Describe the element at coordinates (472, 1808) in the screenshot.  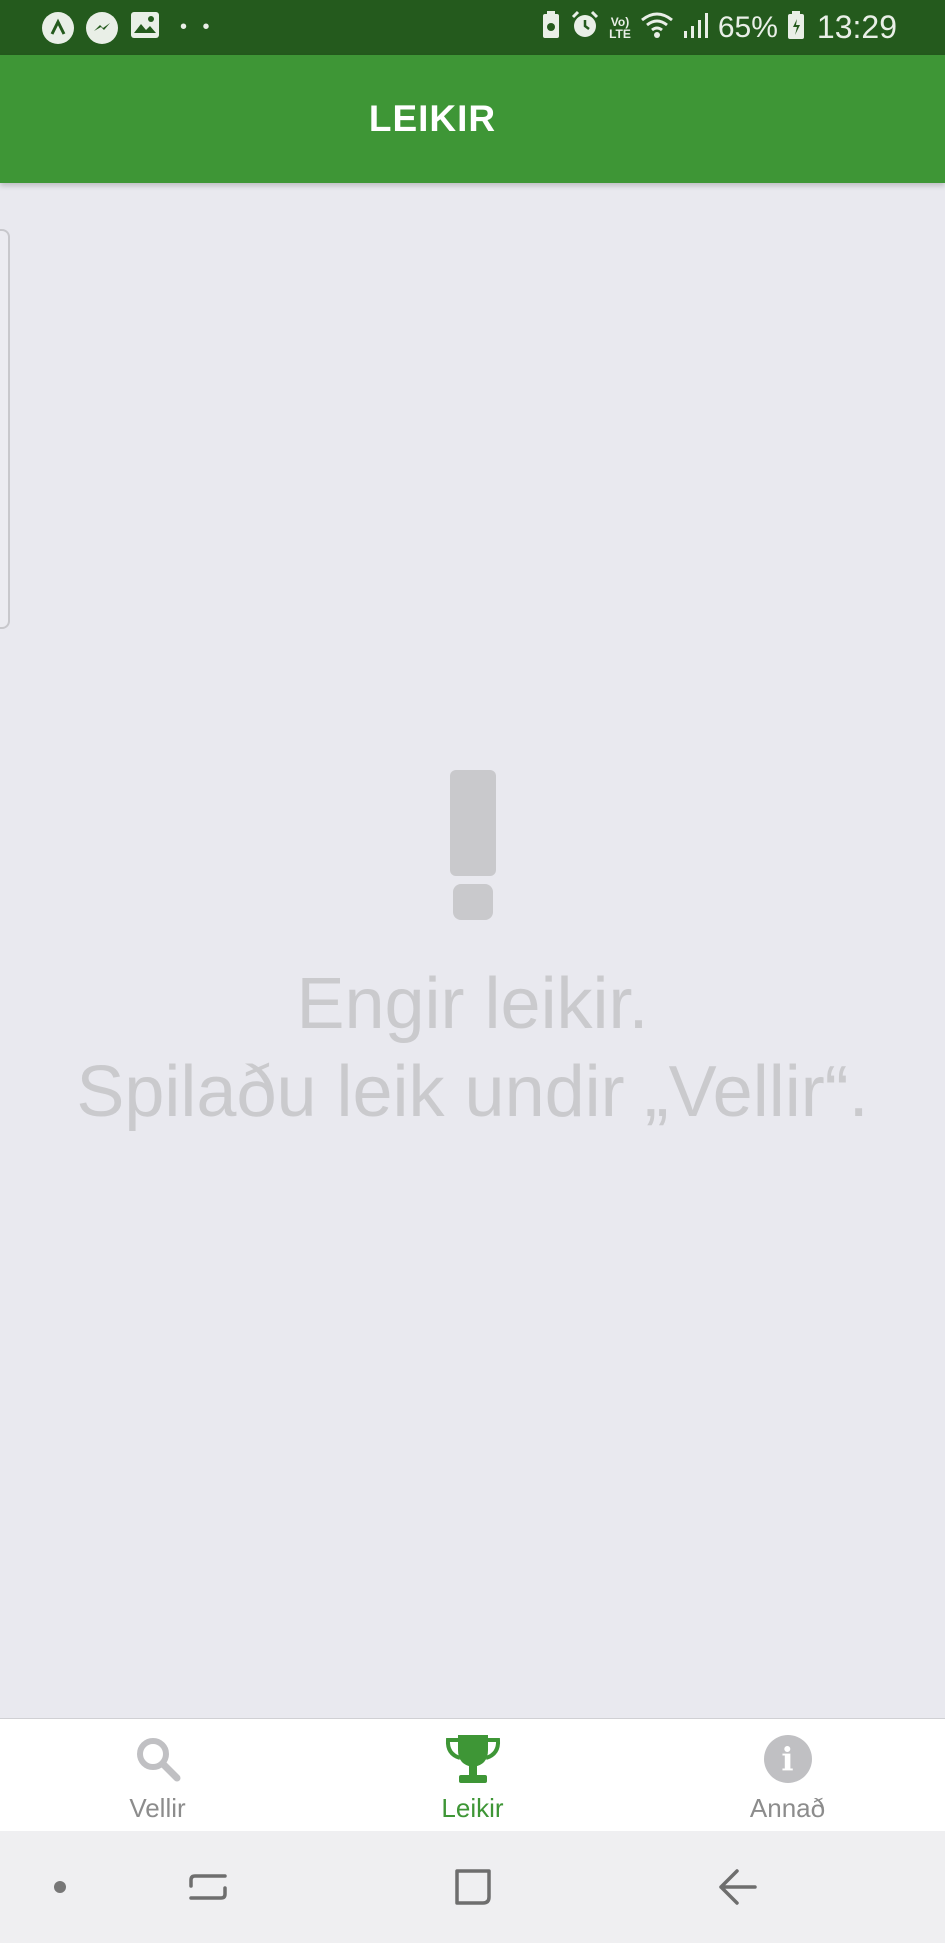
I see `tab-label-leikir: Leikir` at that location.